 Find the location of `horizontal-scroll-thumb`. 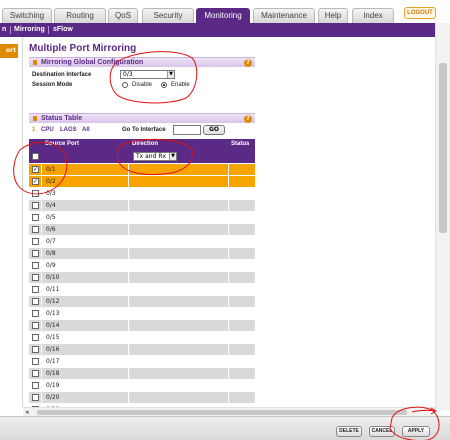

horizontal-scroll-thumb is located at coordinates (222, 412).